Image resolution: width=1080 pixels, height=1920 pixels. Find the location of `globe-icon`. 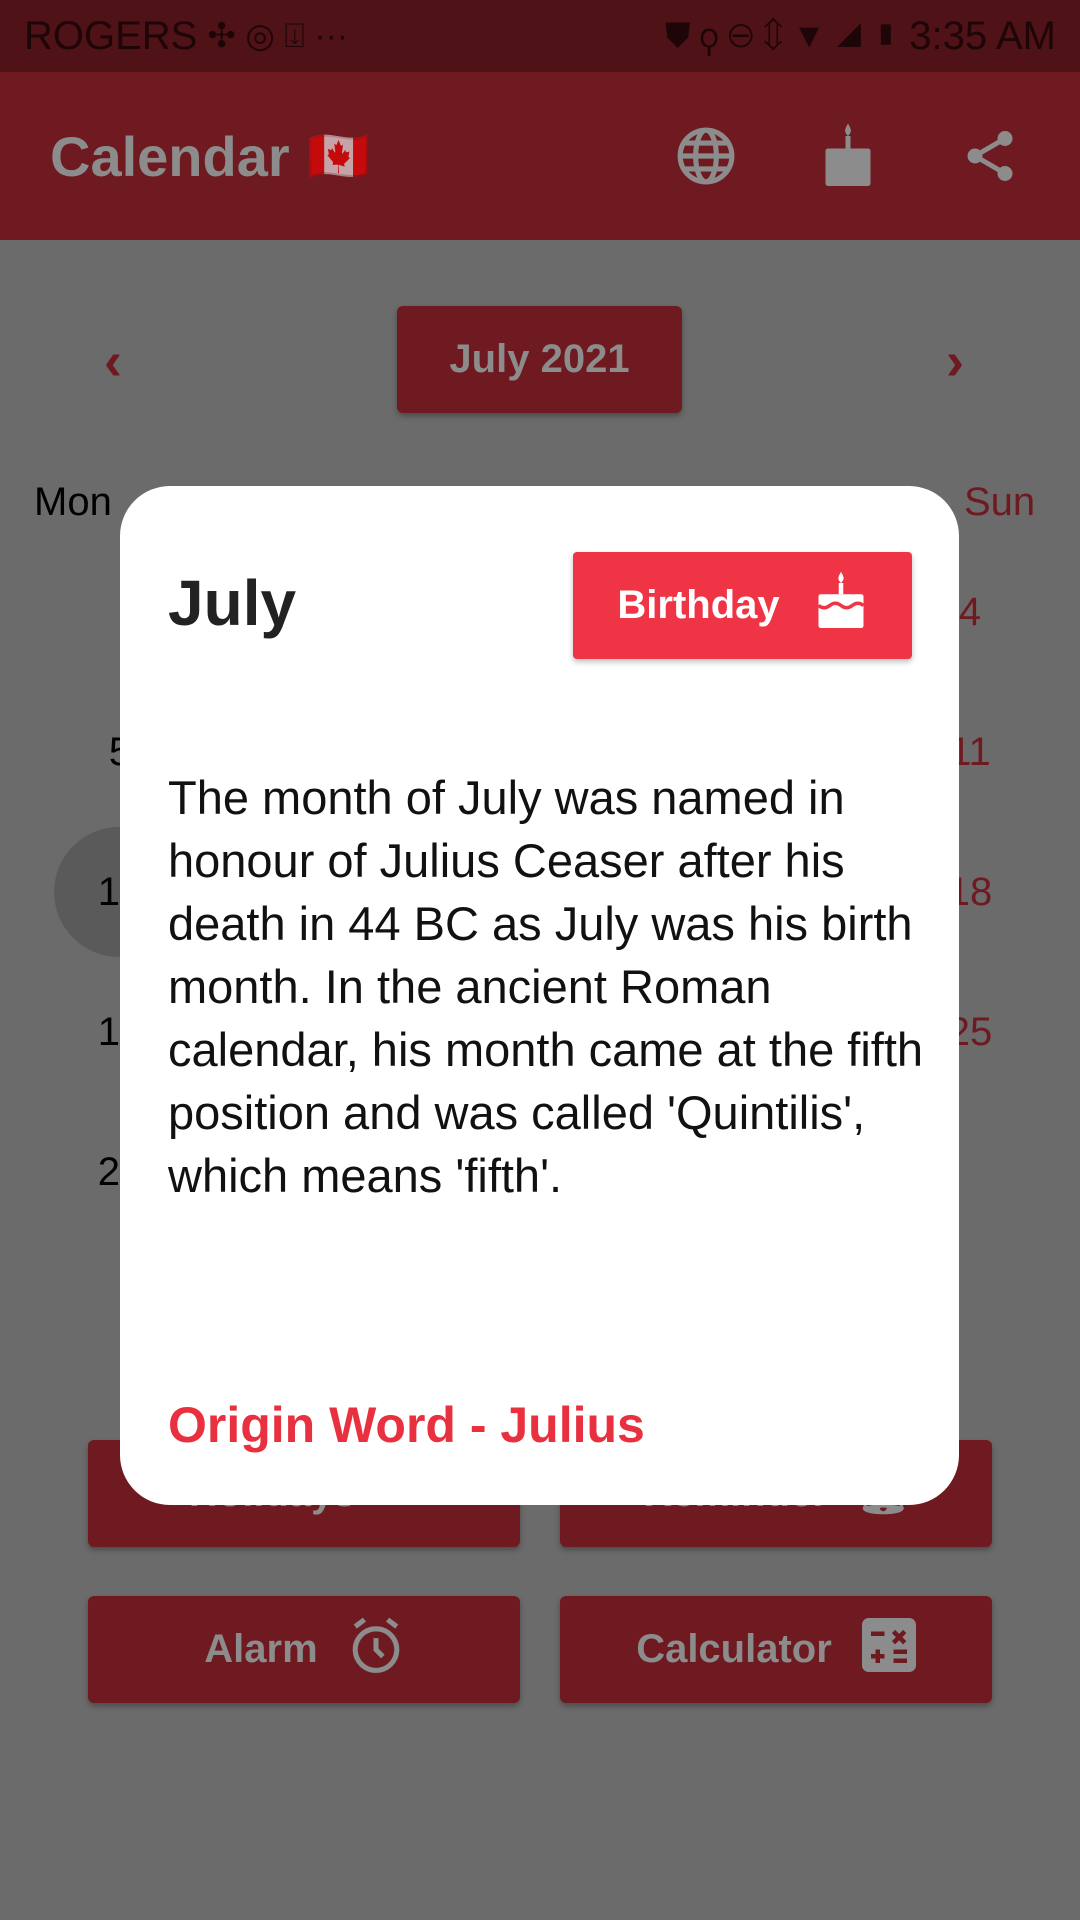

globe-icon is located at coordinates (706, 156).